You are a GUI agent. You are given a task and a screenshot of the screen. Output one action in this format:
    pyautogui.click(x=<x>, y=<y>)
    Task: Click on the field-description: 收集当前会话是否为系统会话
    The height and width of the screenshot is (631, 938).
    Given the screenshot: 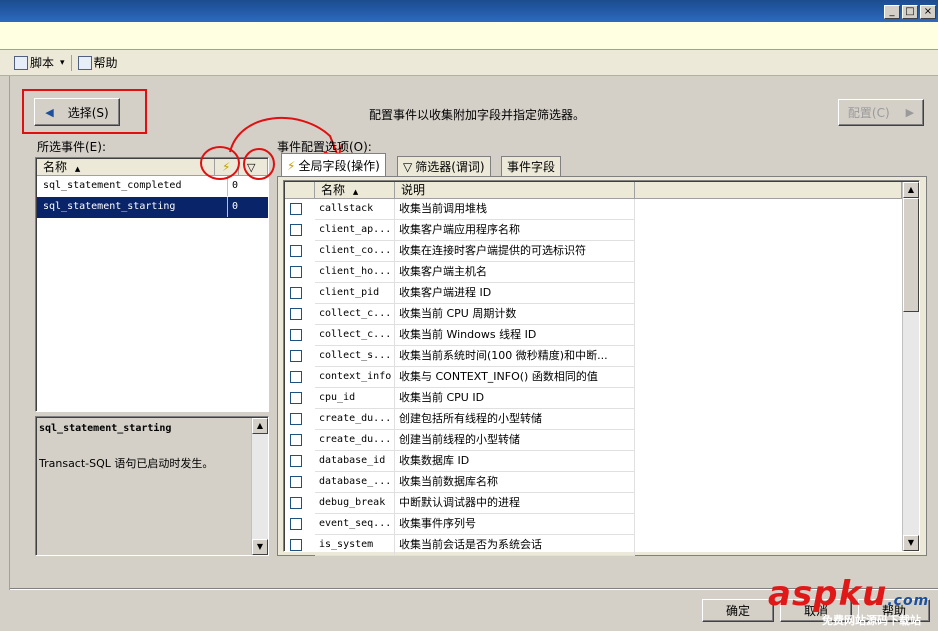 What is the action you would take?
    pyautogui.click(x=515, y=545)
    